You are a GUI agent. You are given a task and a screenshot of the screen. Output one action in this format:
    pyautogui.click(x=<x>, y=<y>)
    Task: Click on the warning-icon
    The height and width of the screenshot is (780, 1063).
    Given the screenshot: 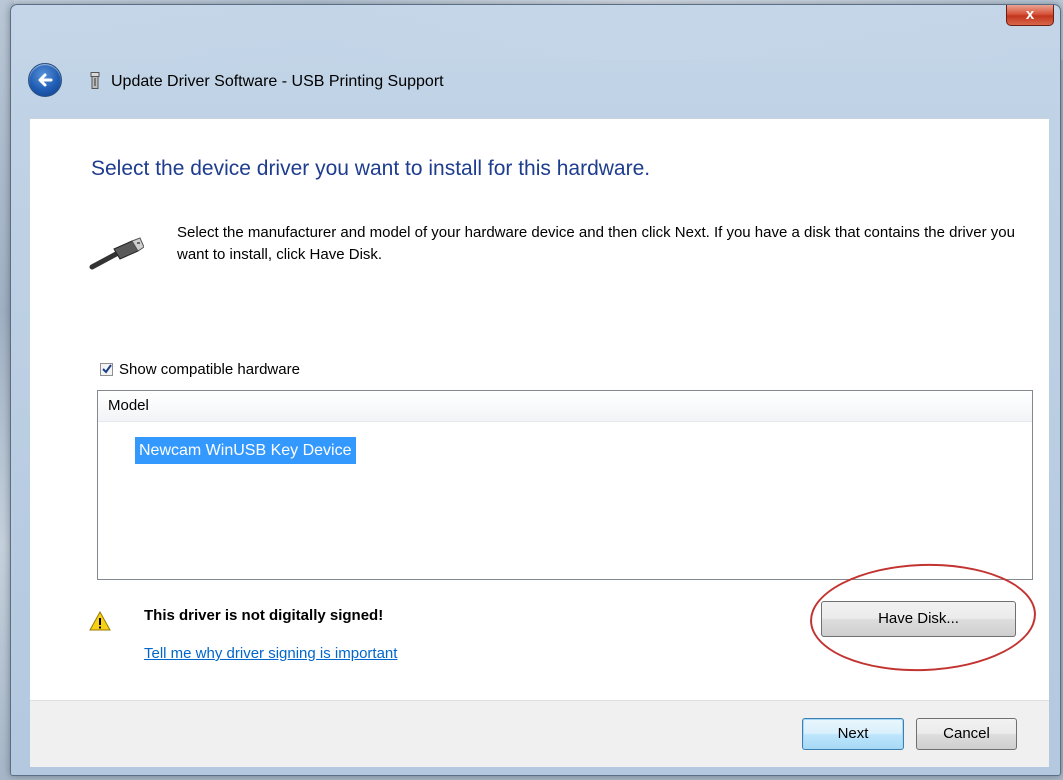 What is the action you would take?
    pyautogui.click(x=100, y=621)
    